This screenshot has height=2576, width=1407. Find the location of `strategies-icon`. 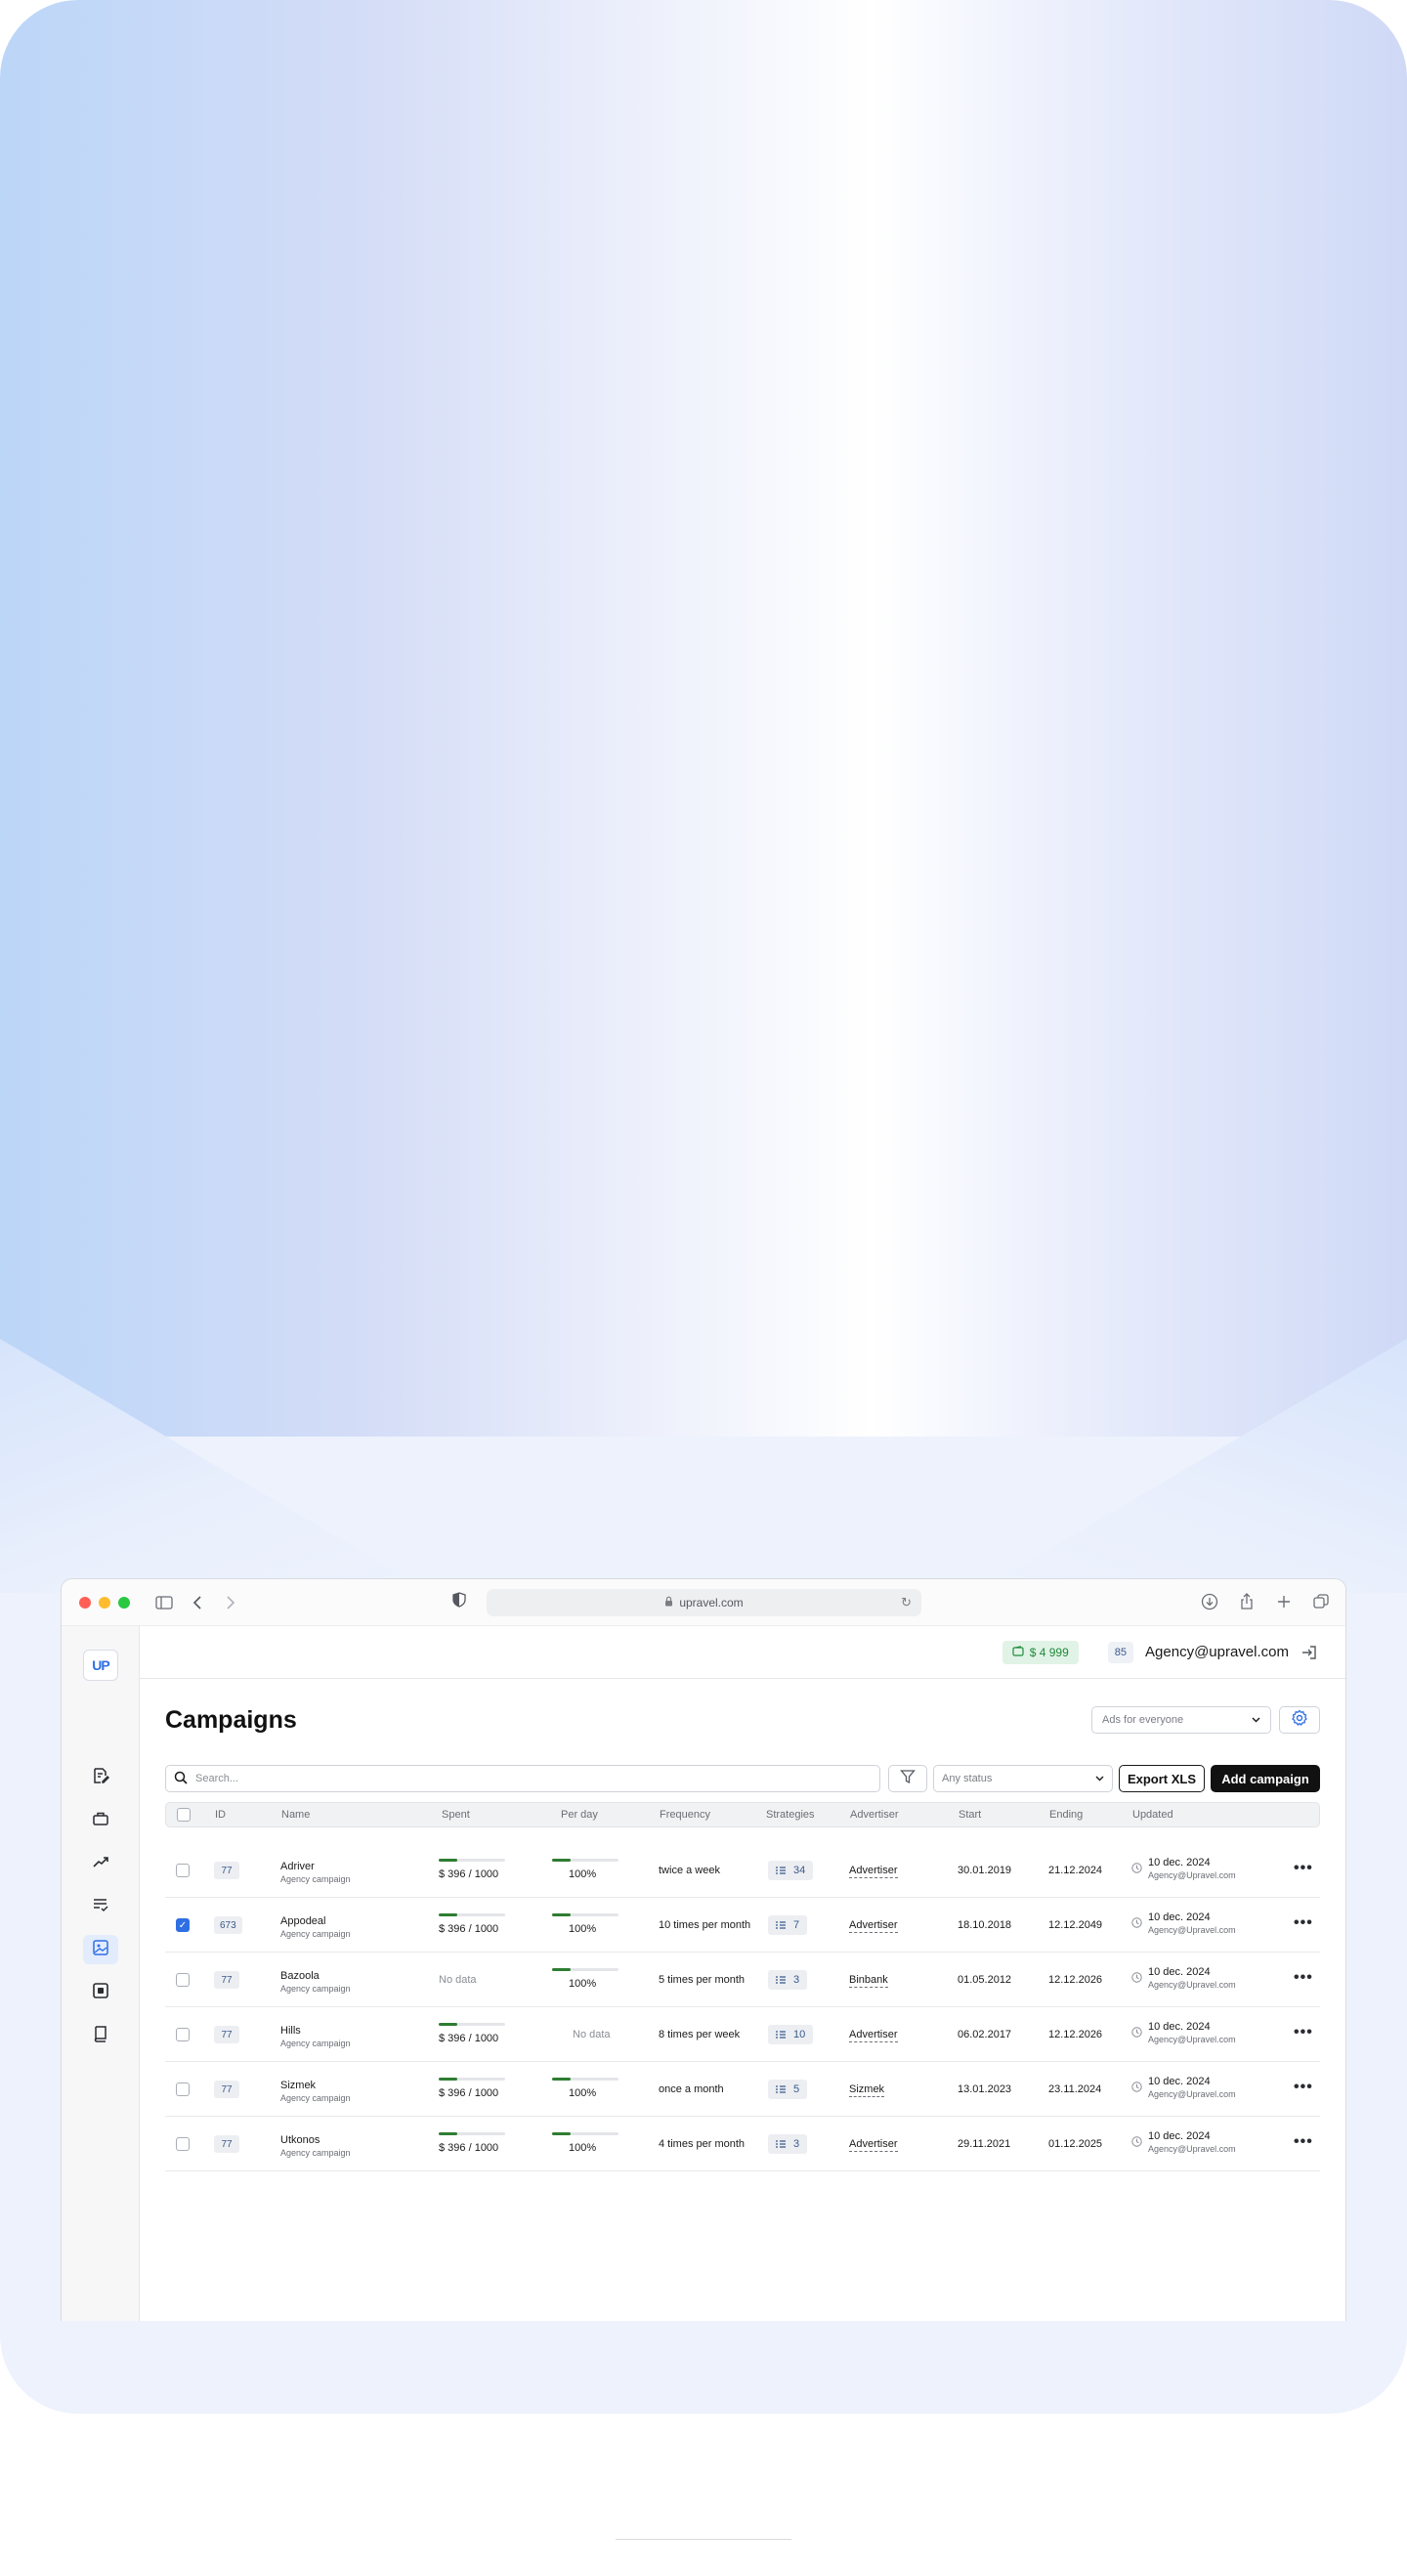

strategies-icon is located at coordinates (781, 2035).